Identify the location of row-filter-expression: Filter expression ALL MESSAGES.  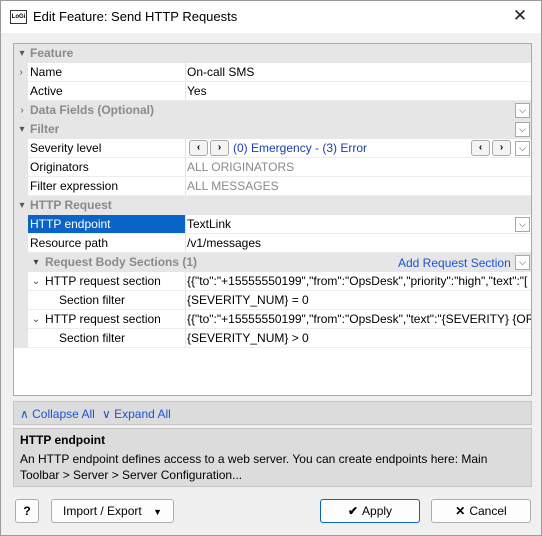
(272, 186).